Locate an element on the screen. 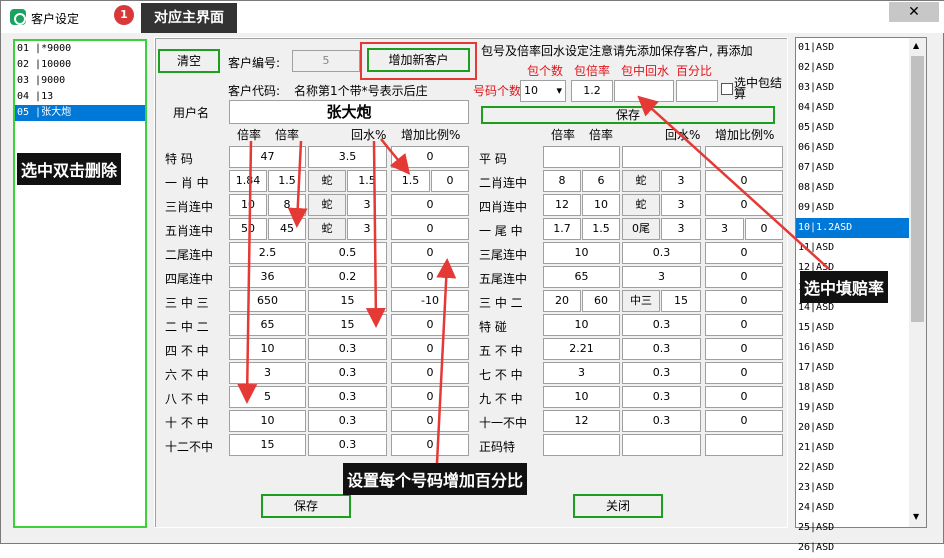  arrow-rebate-column is located at coordinates (375, 234).